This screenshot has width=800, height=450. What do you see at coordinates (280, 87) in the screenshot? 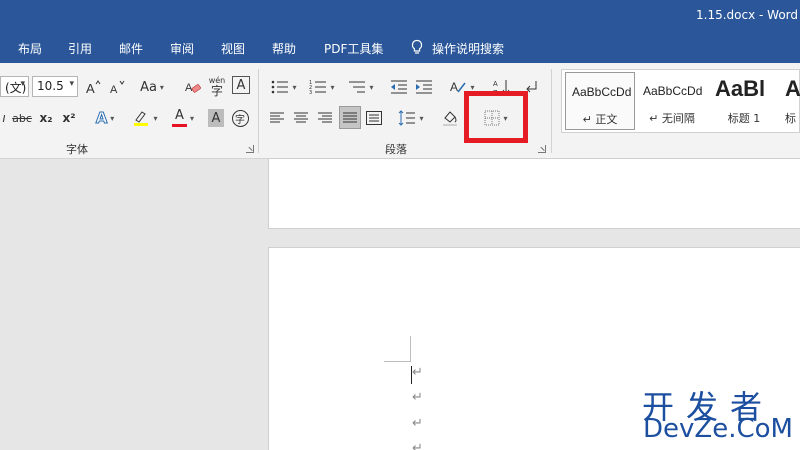
I see `bullets-icon` at bounding box center [280, 87].